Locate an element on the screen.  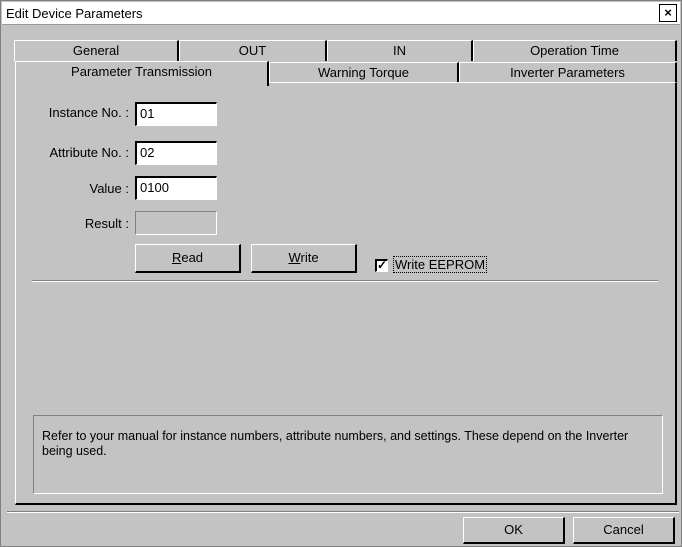
cancel-button: Cancel is located at coordinates (624, 530).